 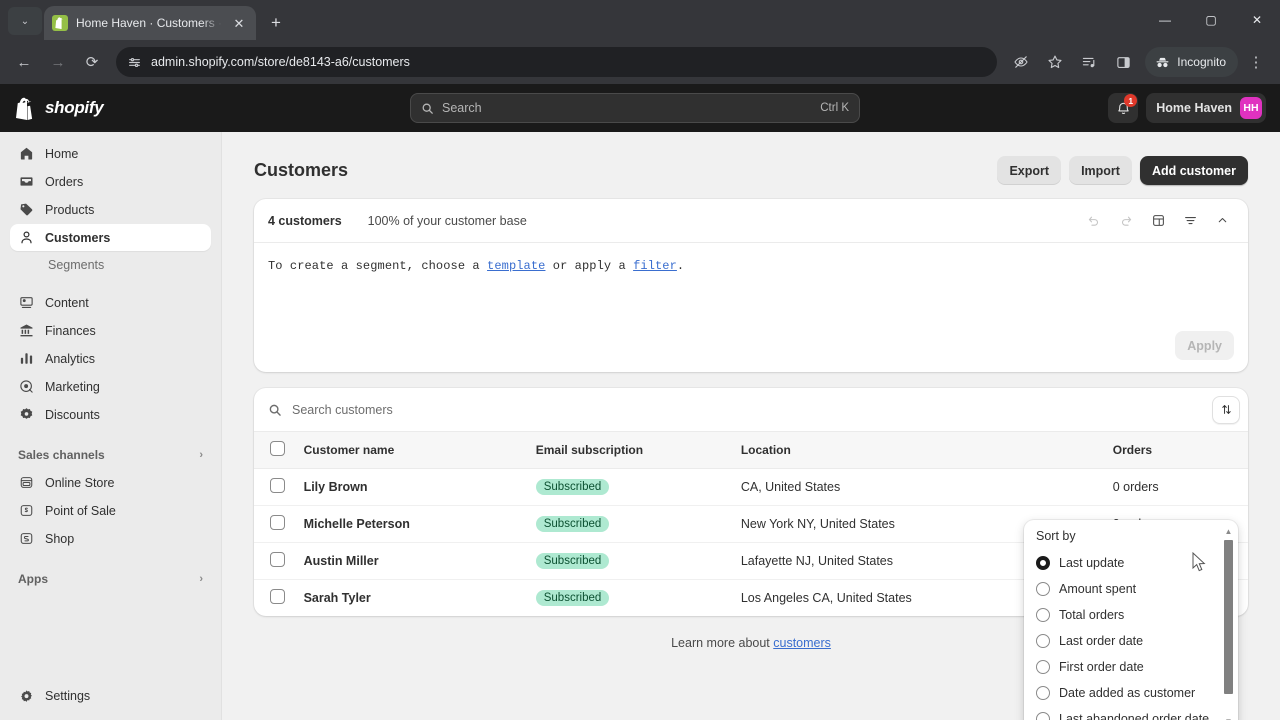 I want to click on star-icon, so click(x=1055, y=62).